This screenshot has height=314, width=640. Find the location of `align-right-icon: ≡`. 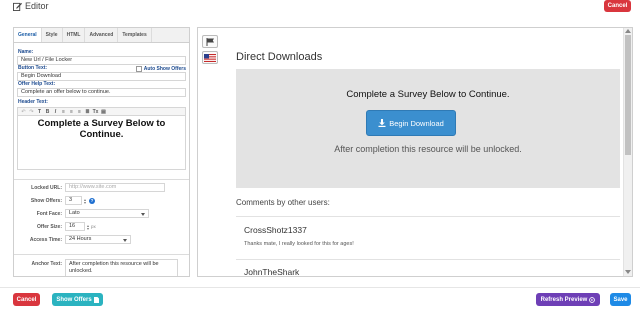

align-right-icon: ≡ is located at coordinates (79, 111).